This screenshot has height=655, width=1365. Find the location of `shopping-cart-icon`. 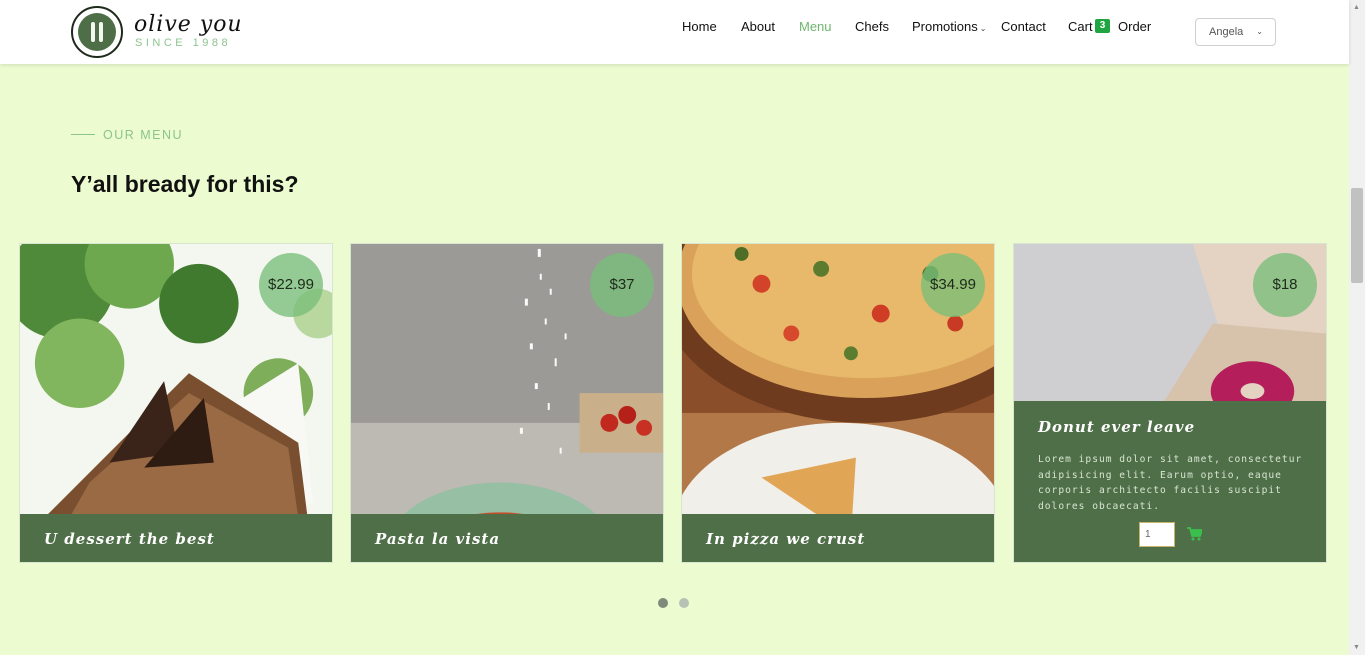

shopping-cart-icon is located at coordinates (1194, 534).